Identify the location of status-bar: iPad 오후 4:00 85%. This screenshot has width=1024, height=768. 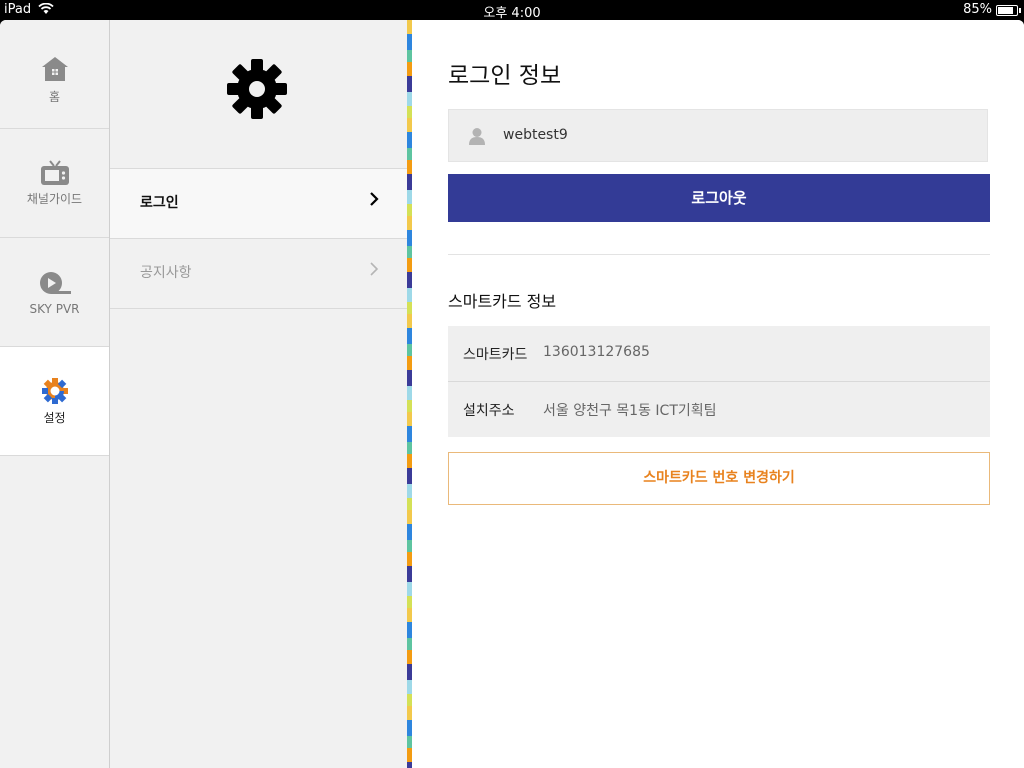
(512, 10).